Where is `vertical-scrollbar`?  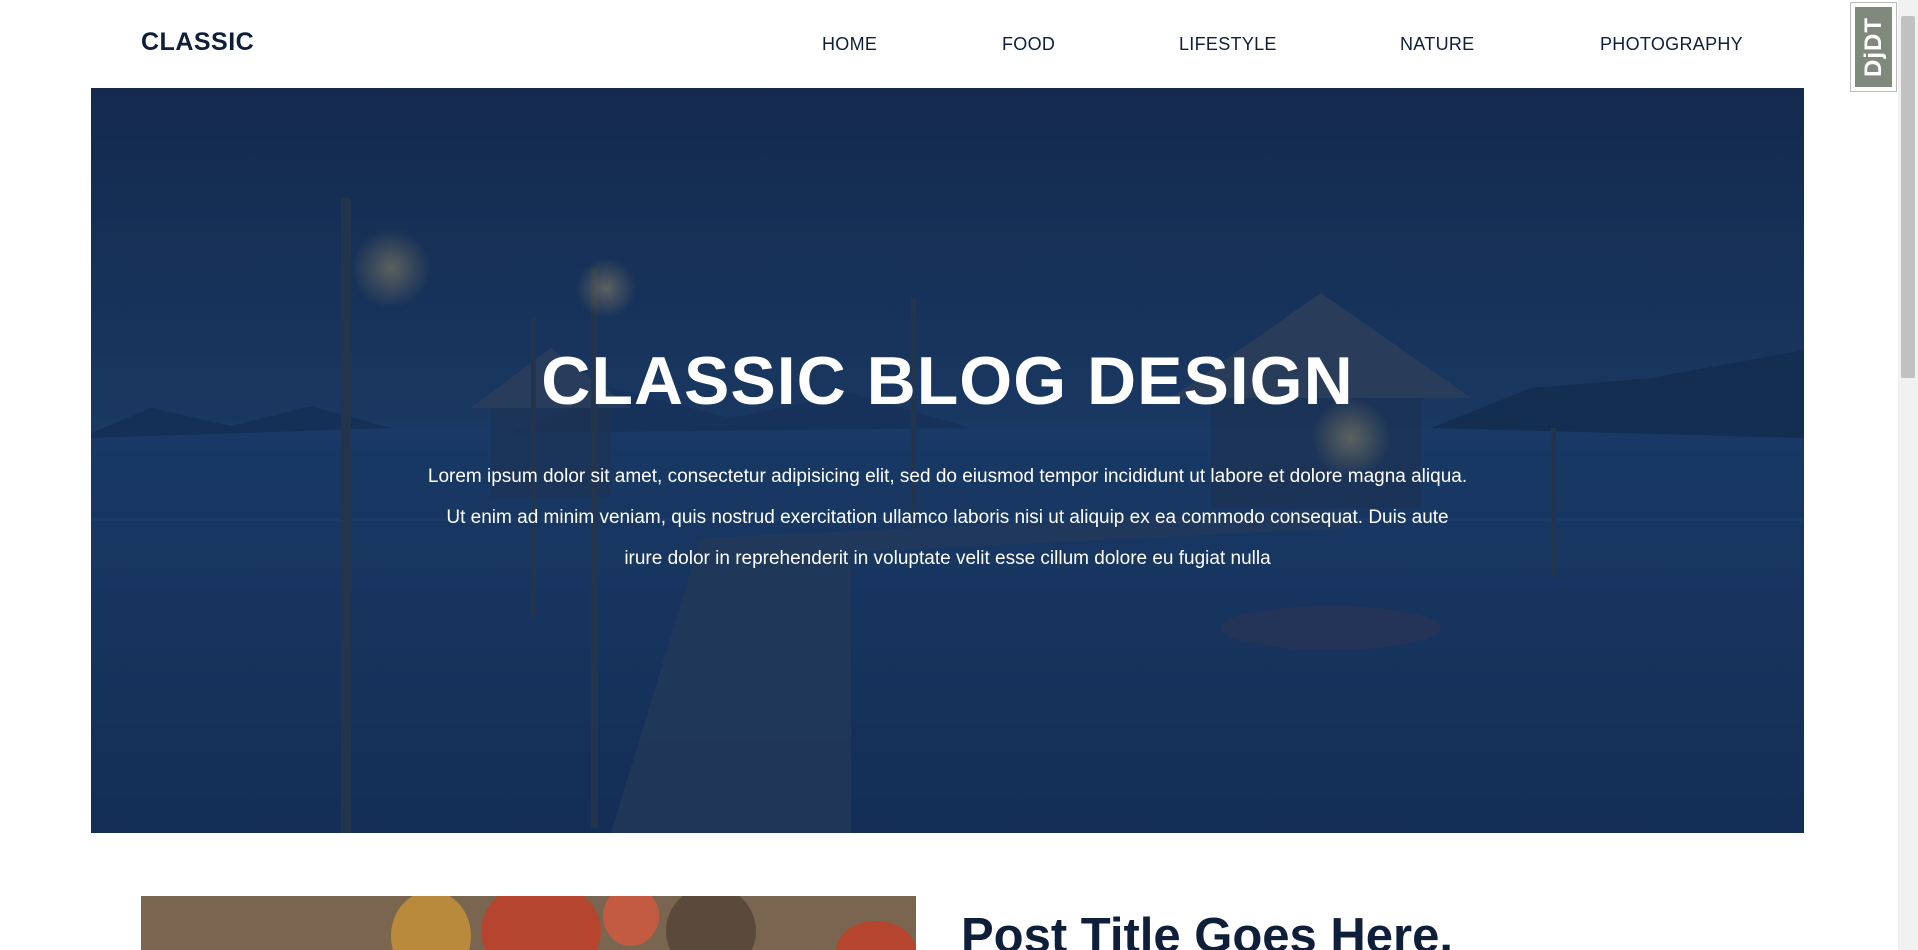 vertical-scrollbar is located at coordinates (1908, 475).